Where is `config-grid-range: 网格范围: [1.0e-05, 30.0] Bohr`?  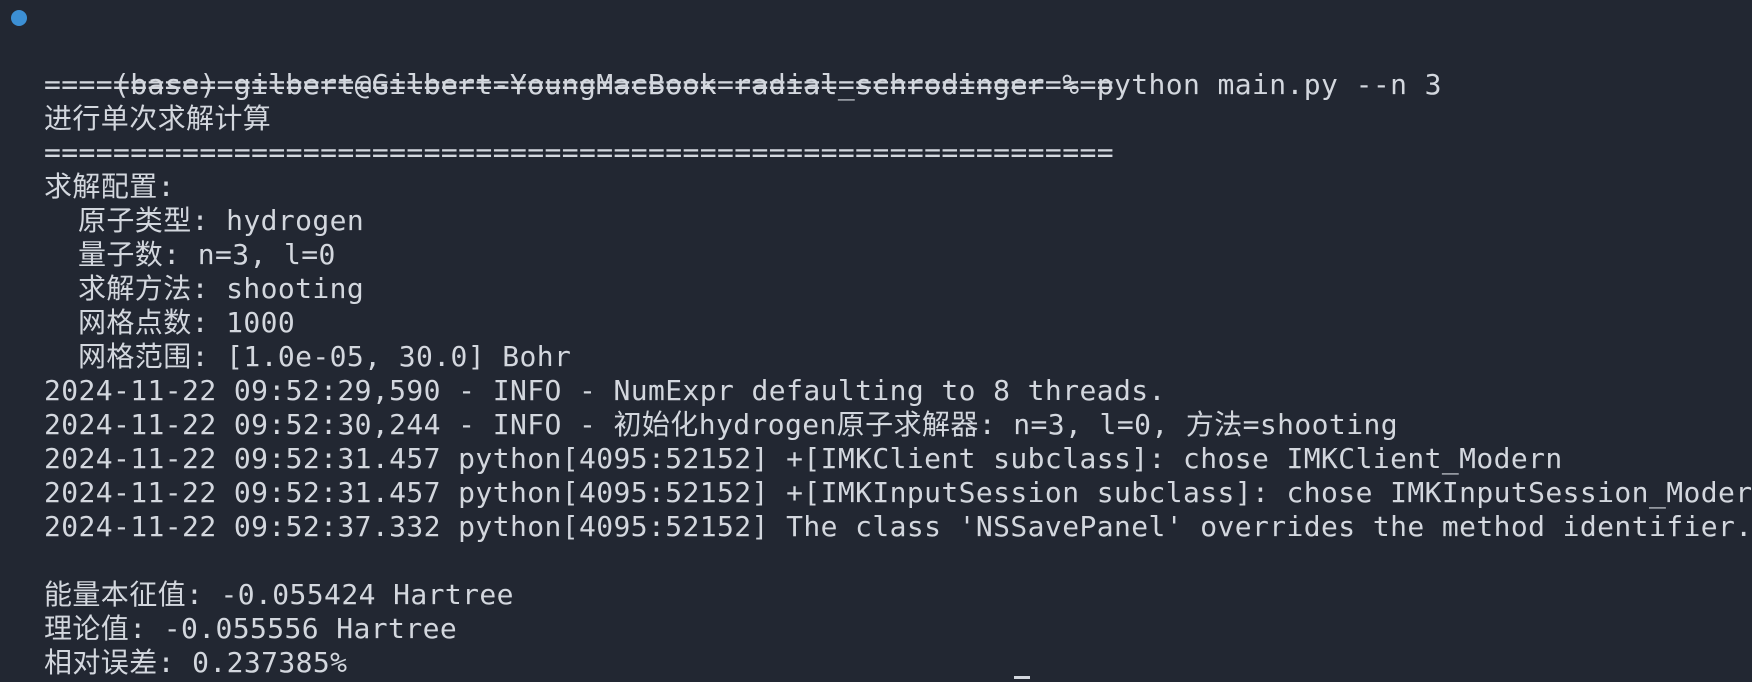 config-grid-range: 网格范围: [1.0e-05, 30.0] Bohr is located at coordinates (325, 356).